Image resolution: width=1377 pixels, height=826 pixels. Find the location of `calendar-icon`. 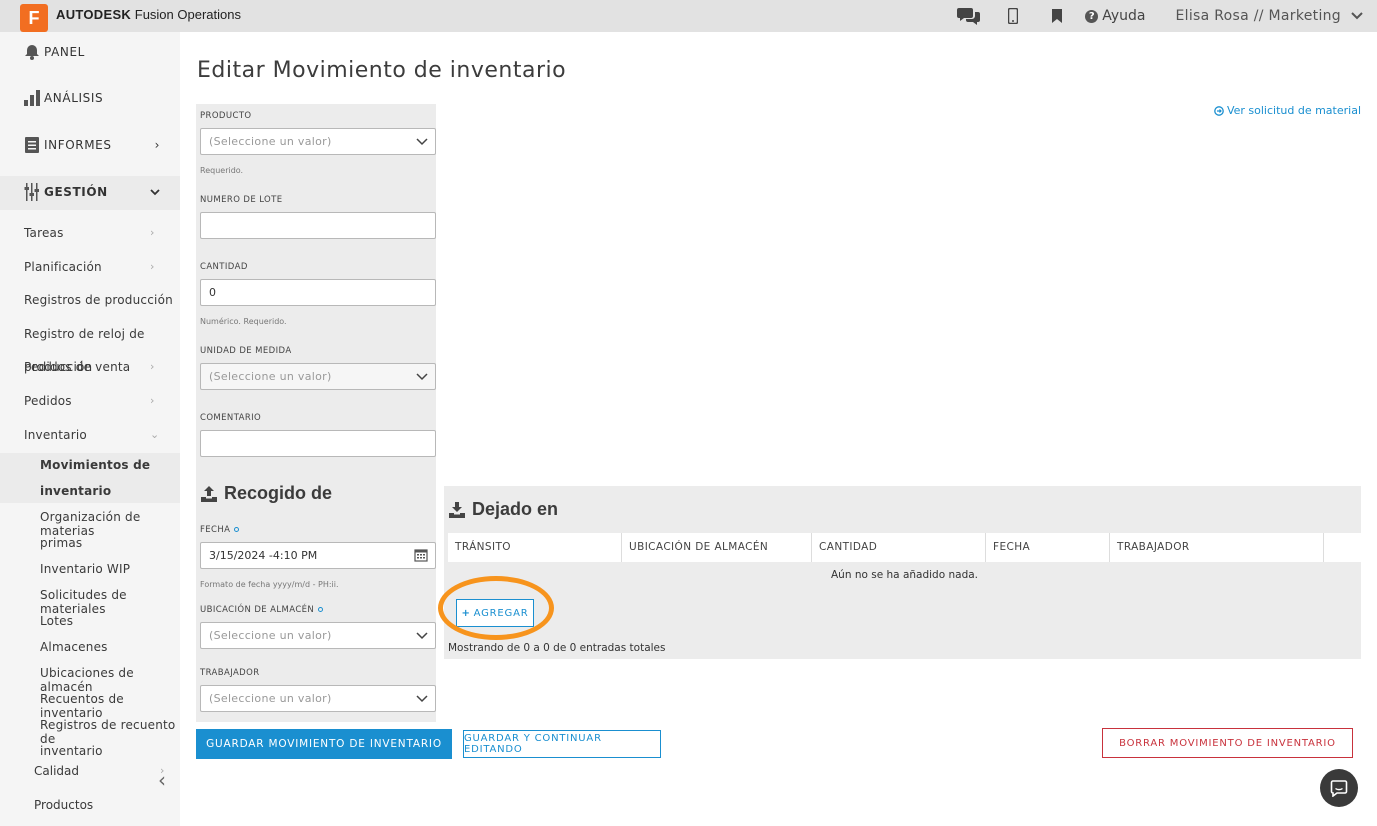

calendar-icon is located at coordinates (421, 555).